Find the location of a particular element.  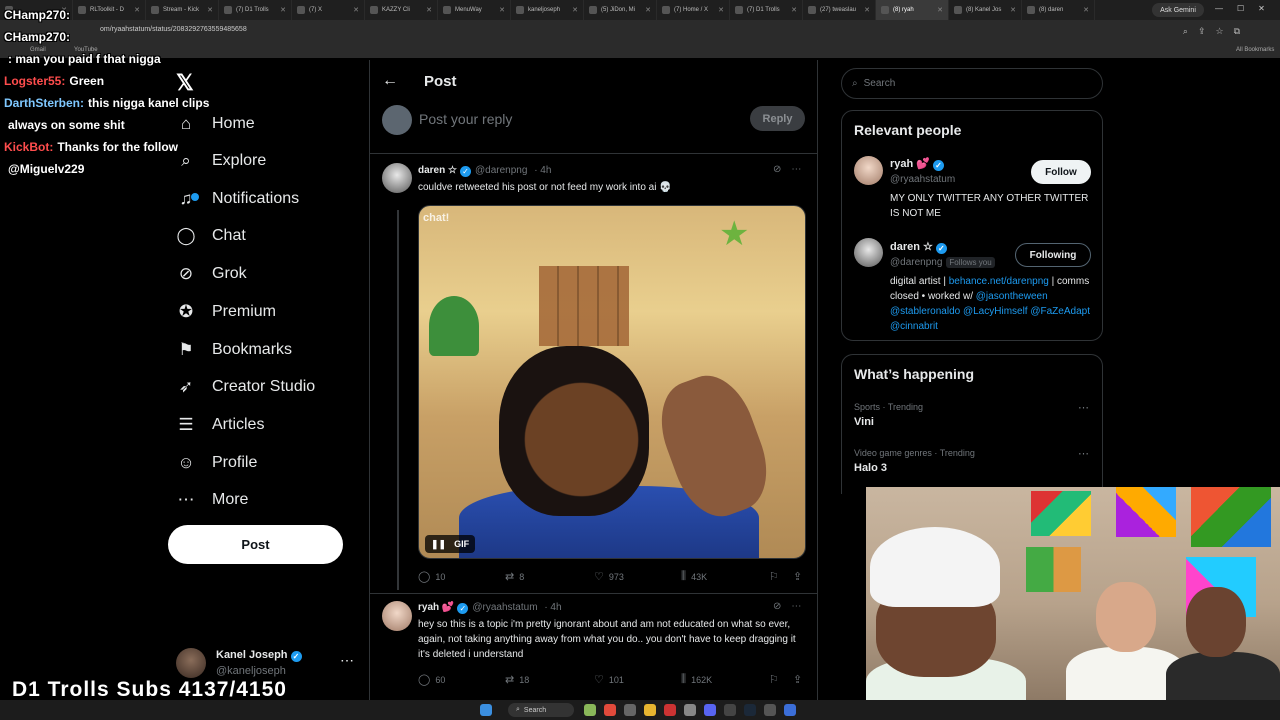

ask-gemini-button: Ask Gemini is located at coordinates (1178, 10).